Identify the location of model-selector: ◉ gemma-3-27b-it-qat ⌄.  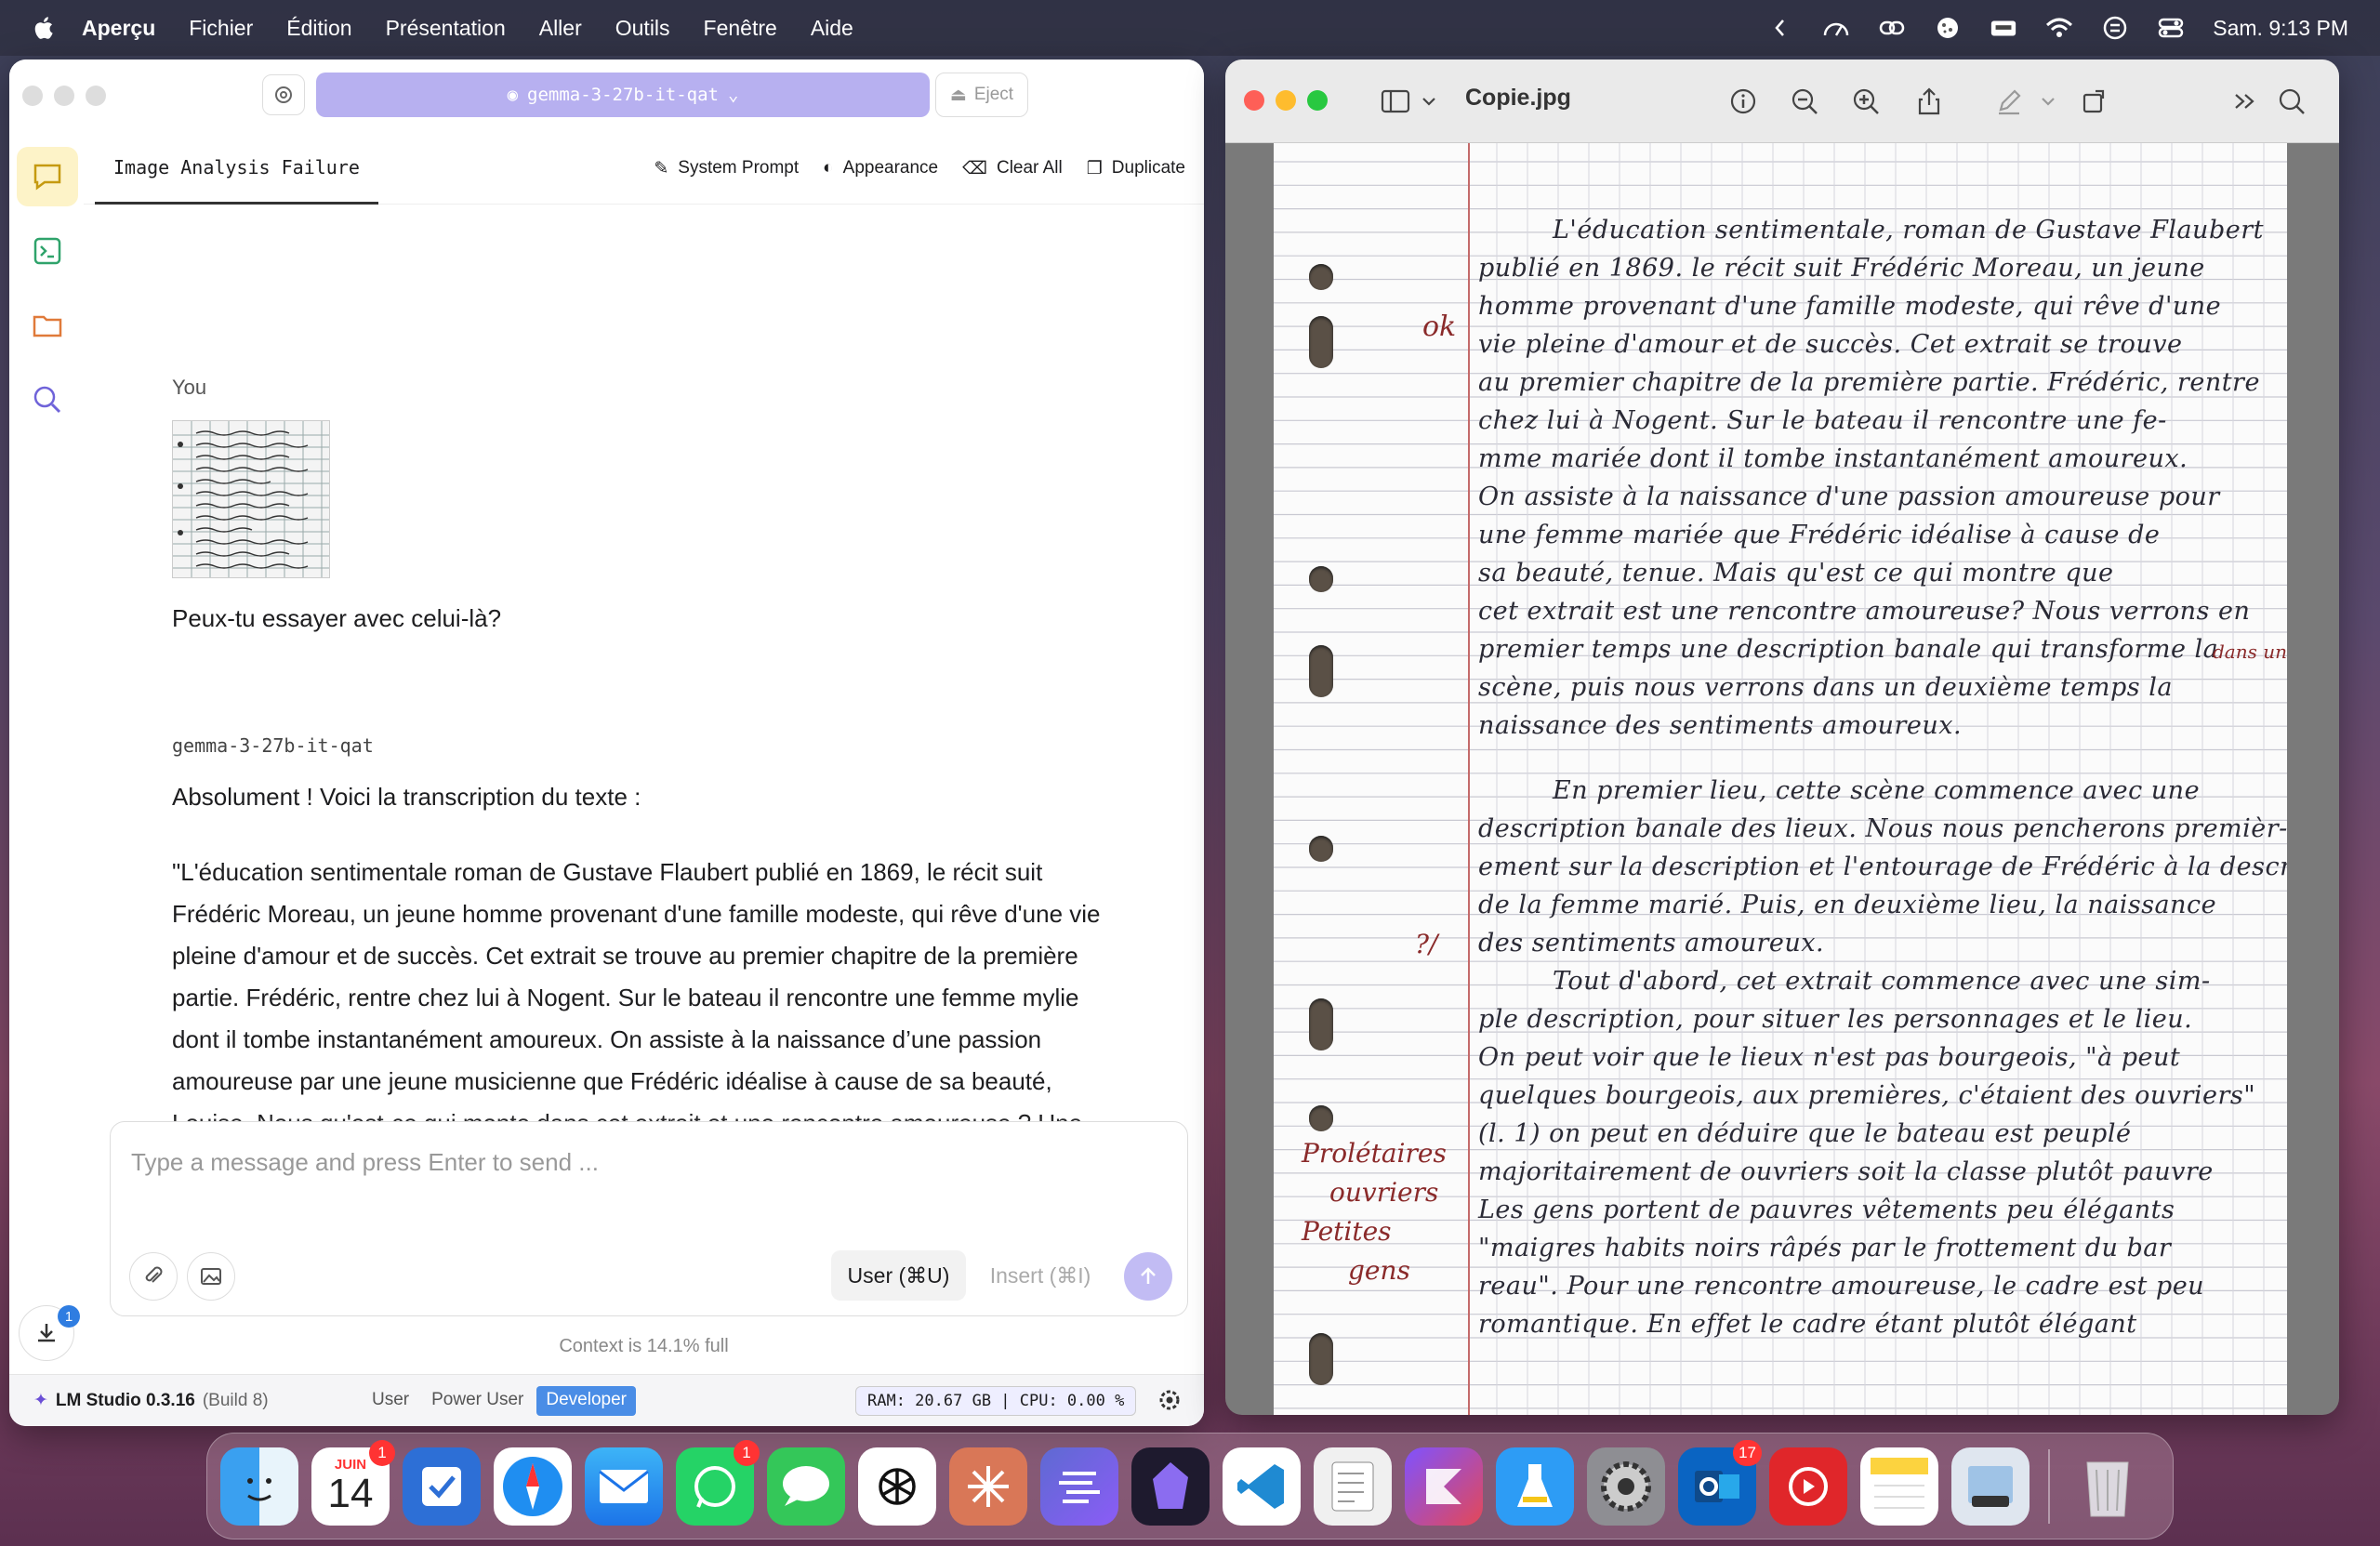
(623, 95).